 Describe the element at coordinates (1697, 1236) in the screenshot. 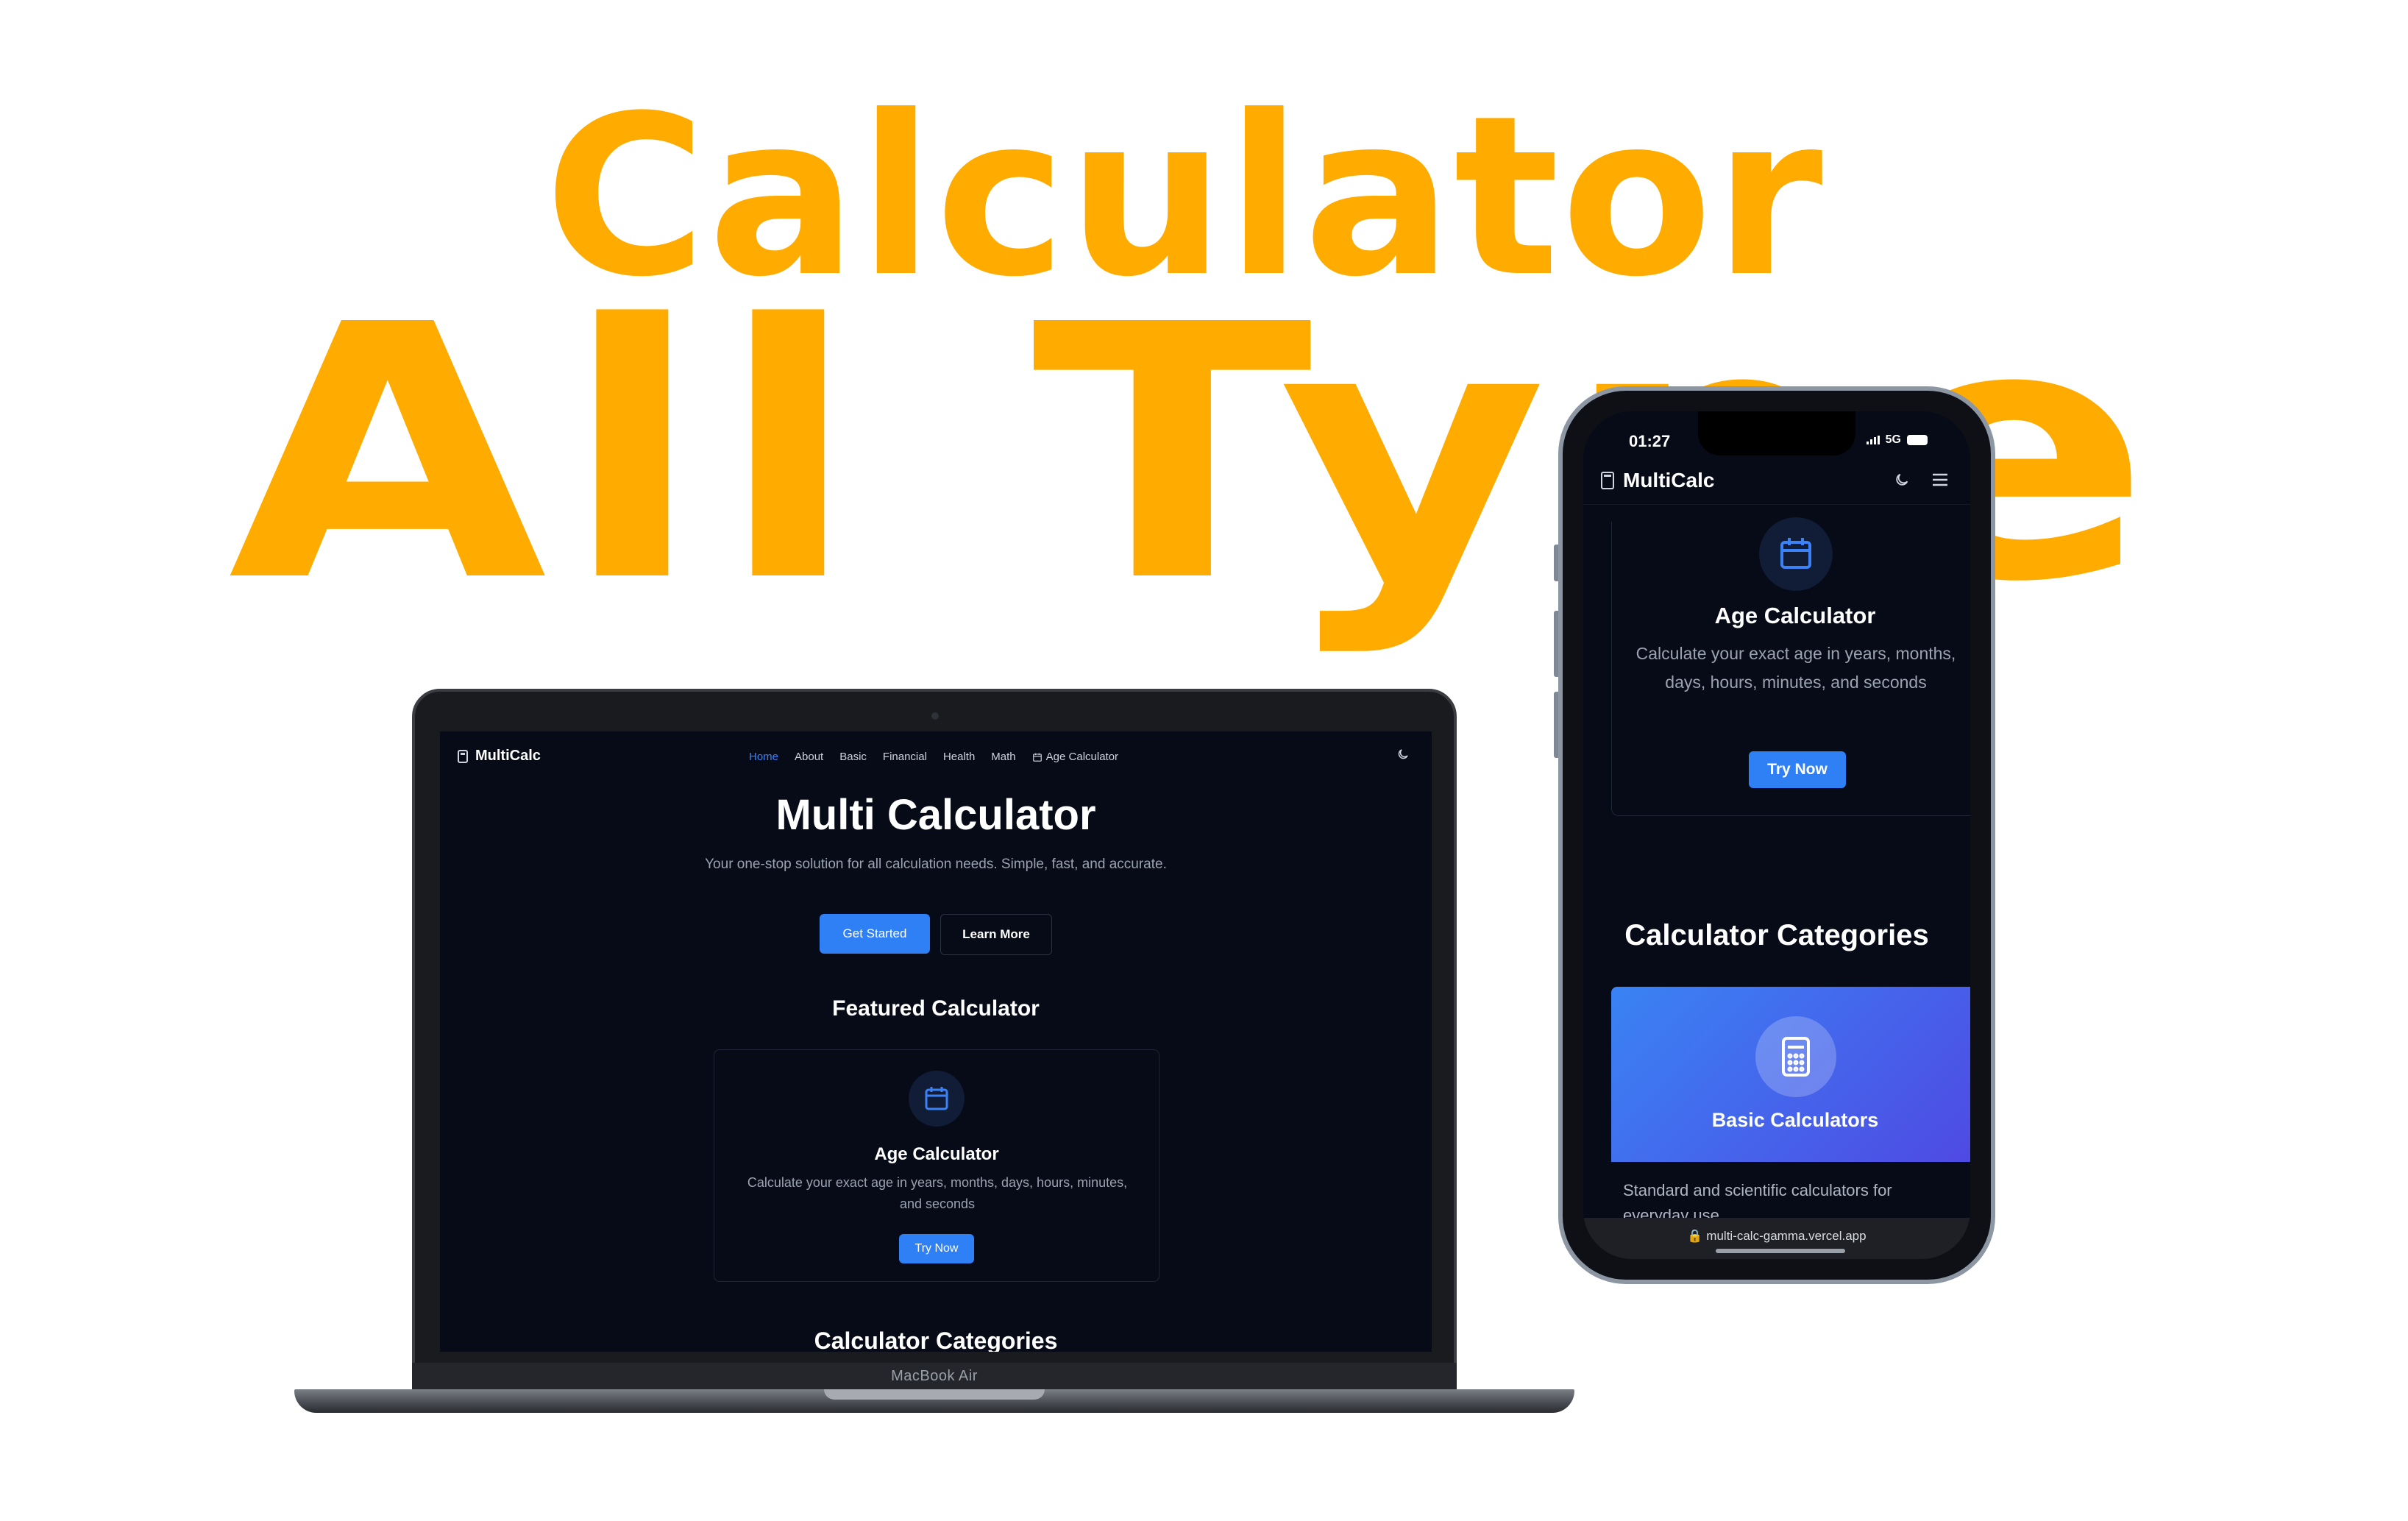

I see `lock-icon: 🔒` at that location.